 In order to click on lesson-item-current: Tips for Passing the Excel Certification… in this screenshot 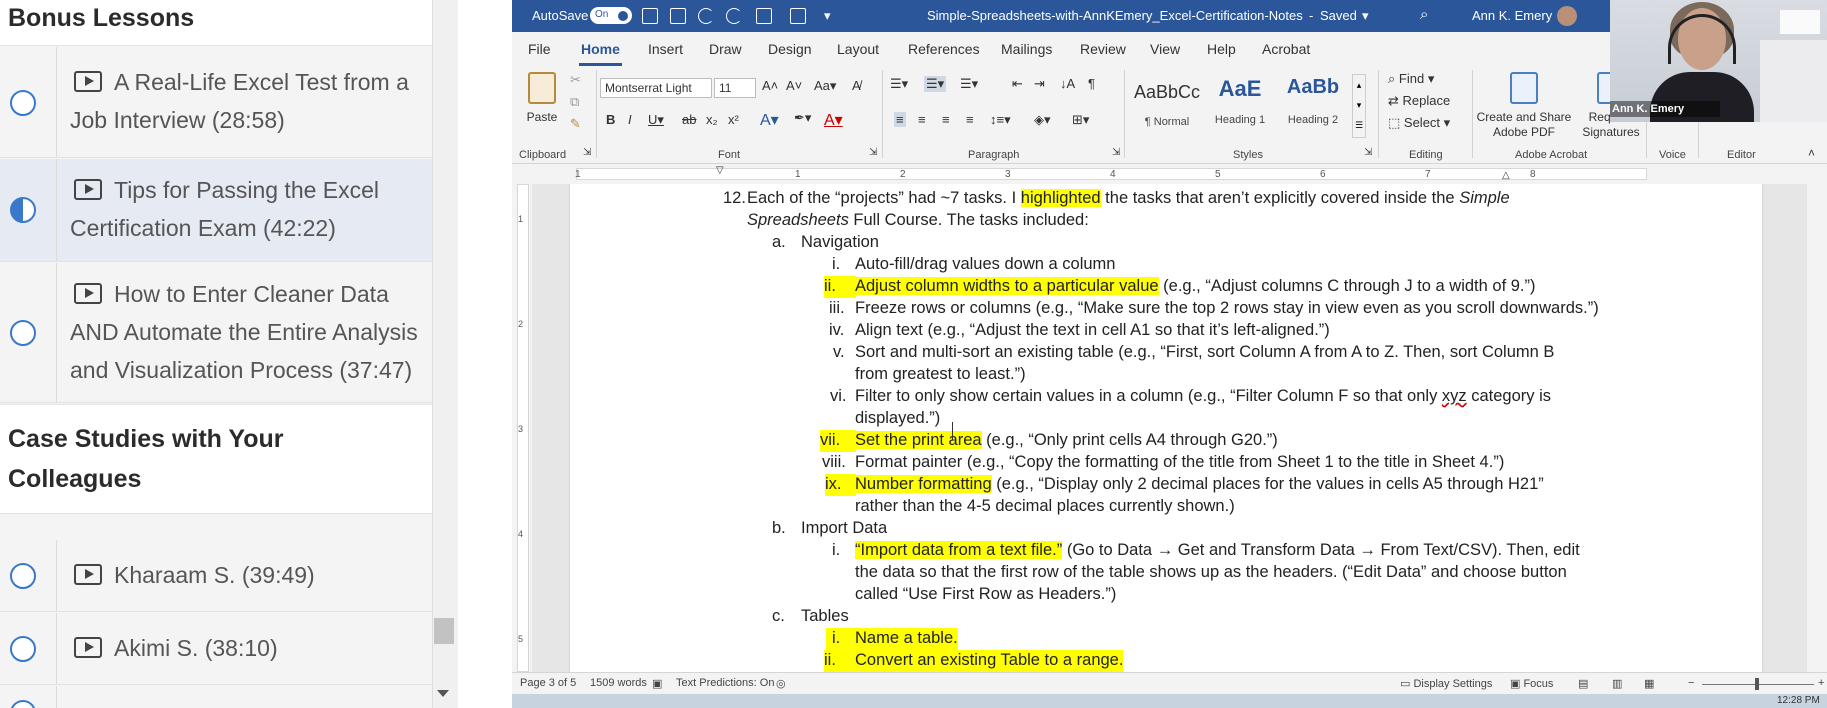, I will do `click(216, 210)`.